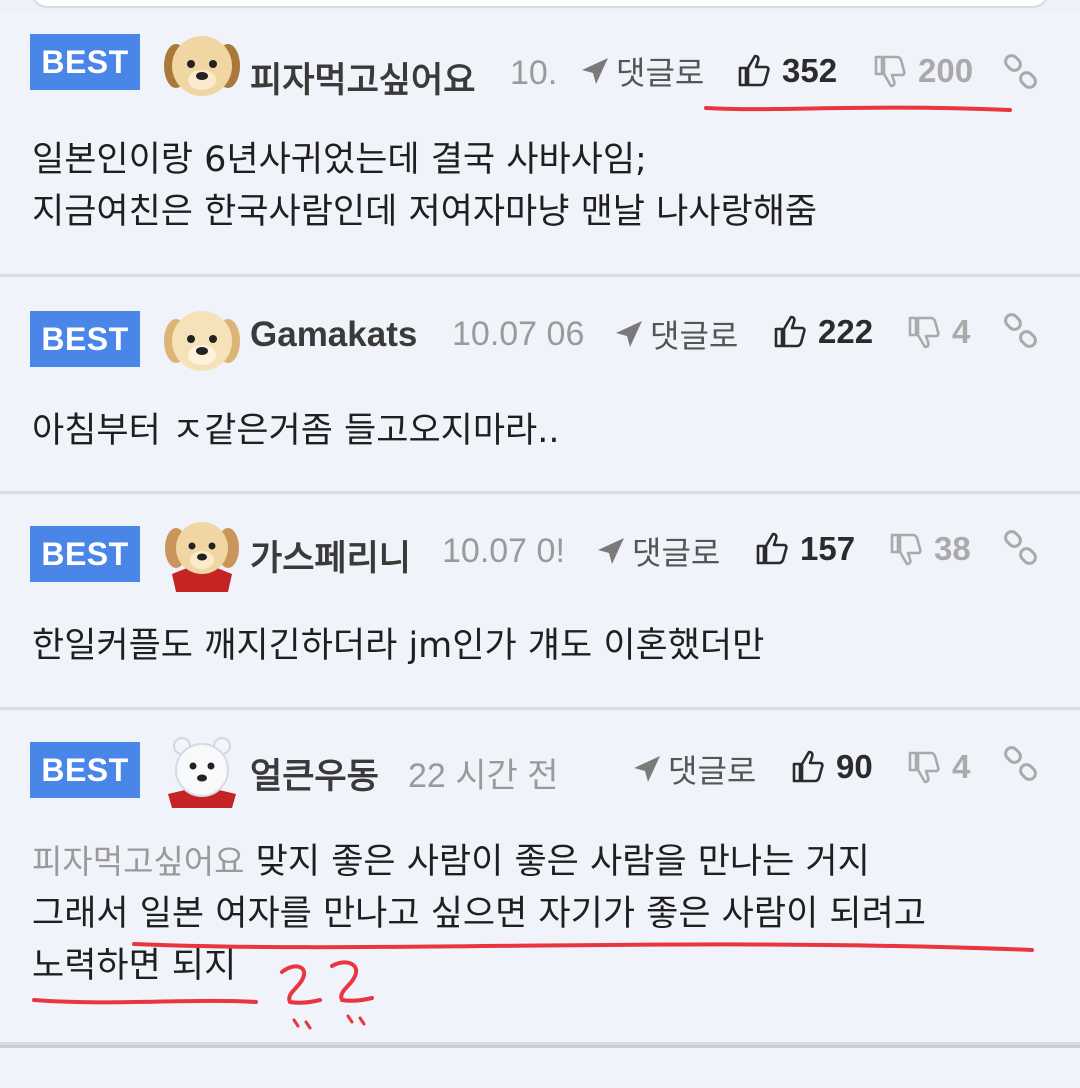 Image resolution: width=1080 pixels, height=1088 pixels. Describe the element at coordinates (339, 160) in the screenshot. I see `comment-text-line: 일본인이랑 6년사귀었는데 결국 사바사임;` at that location.